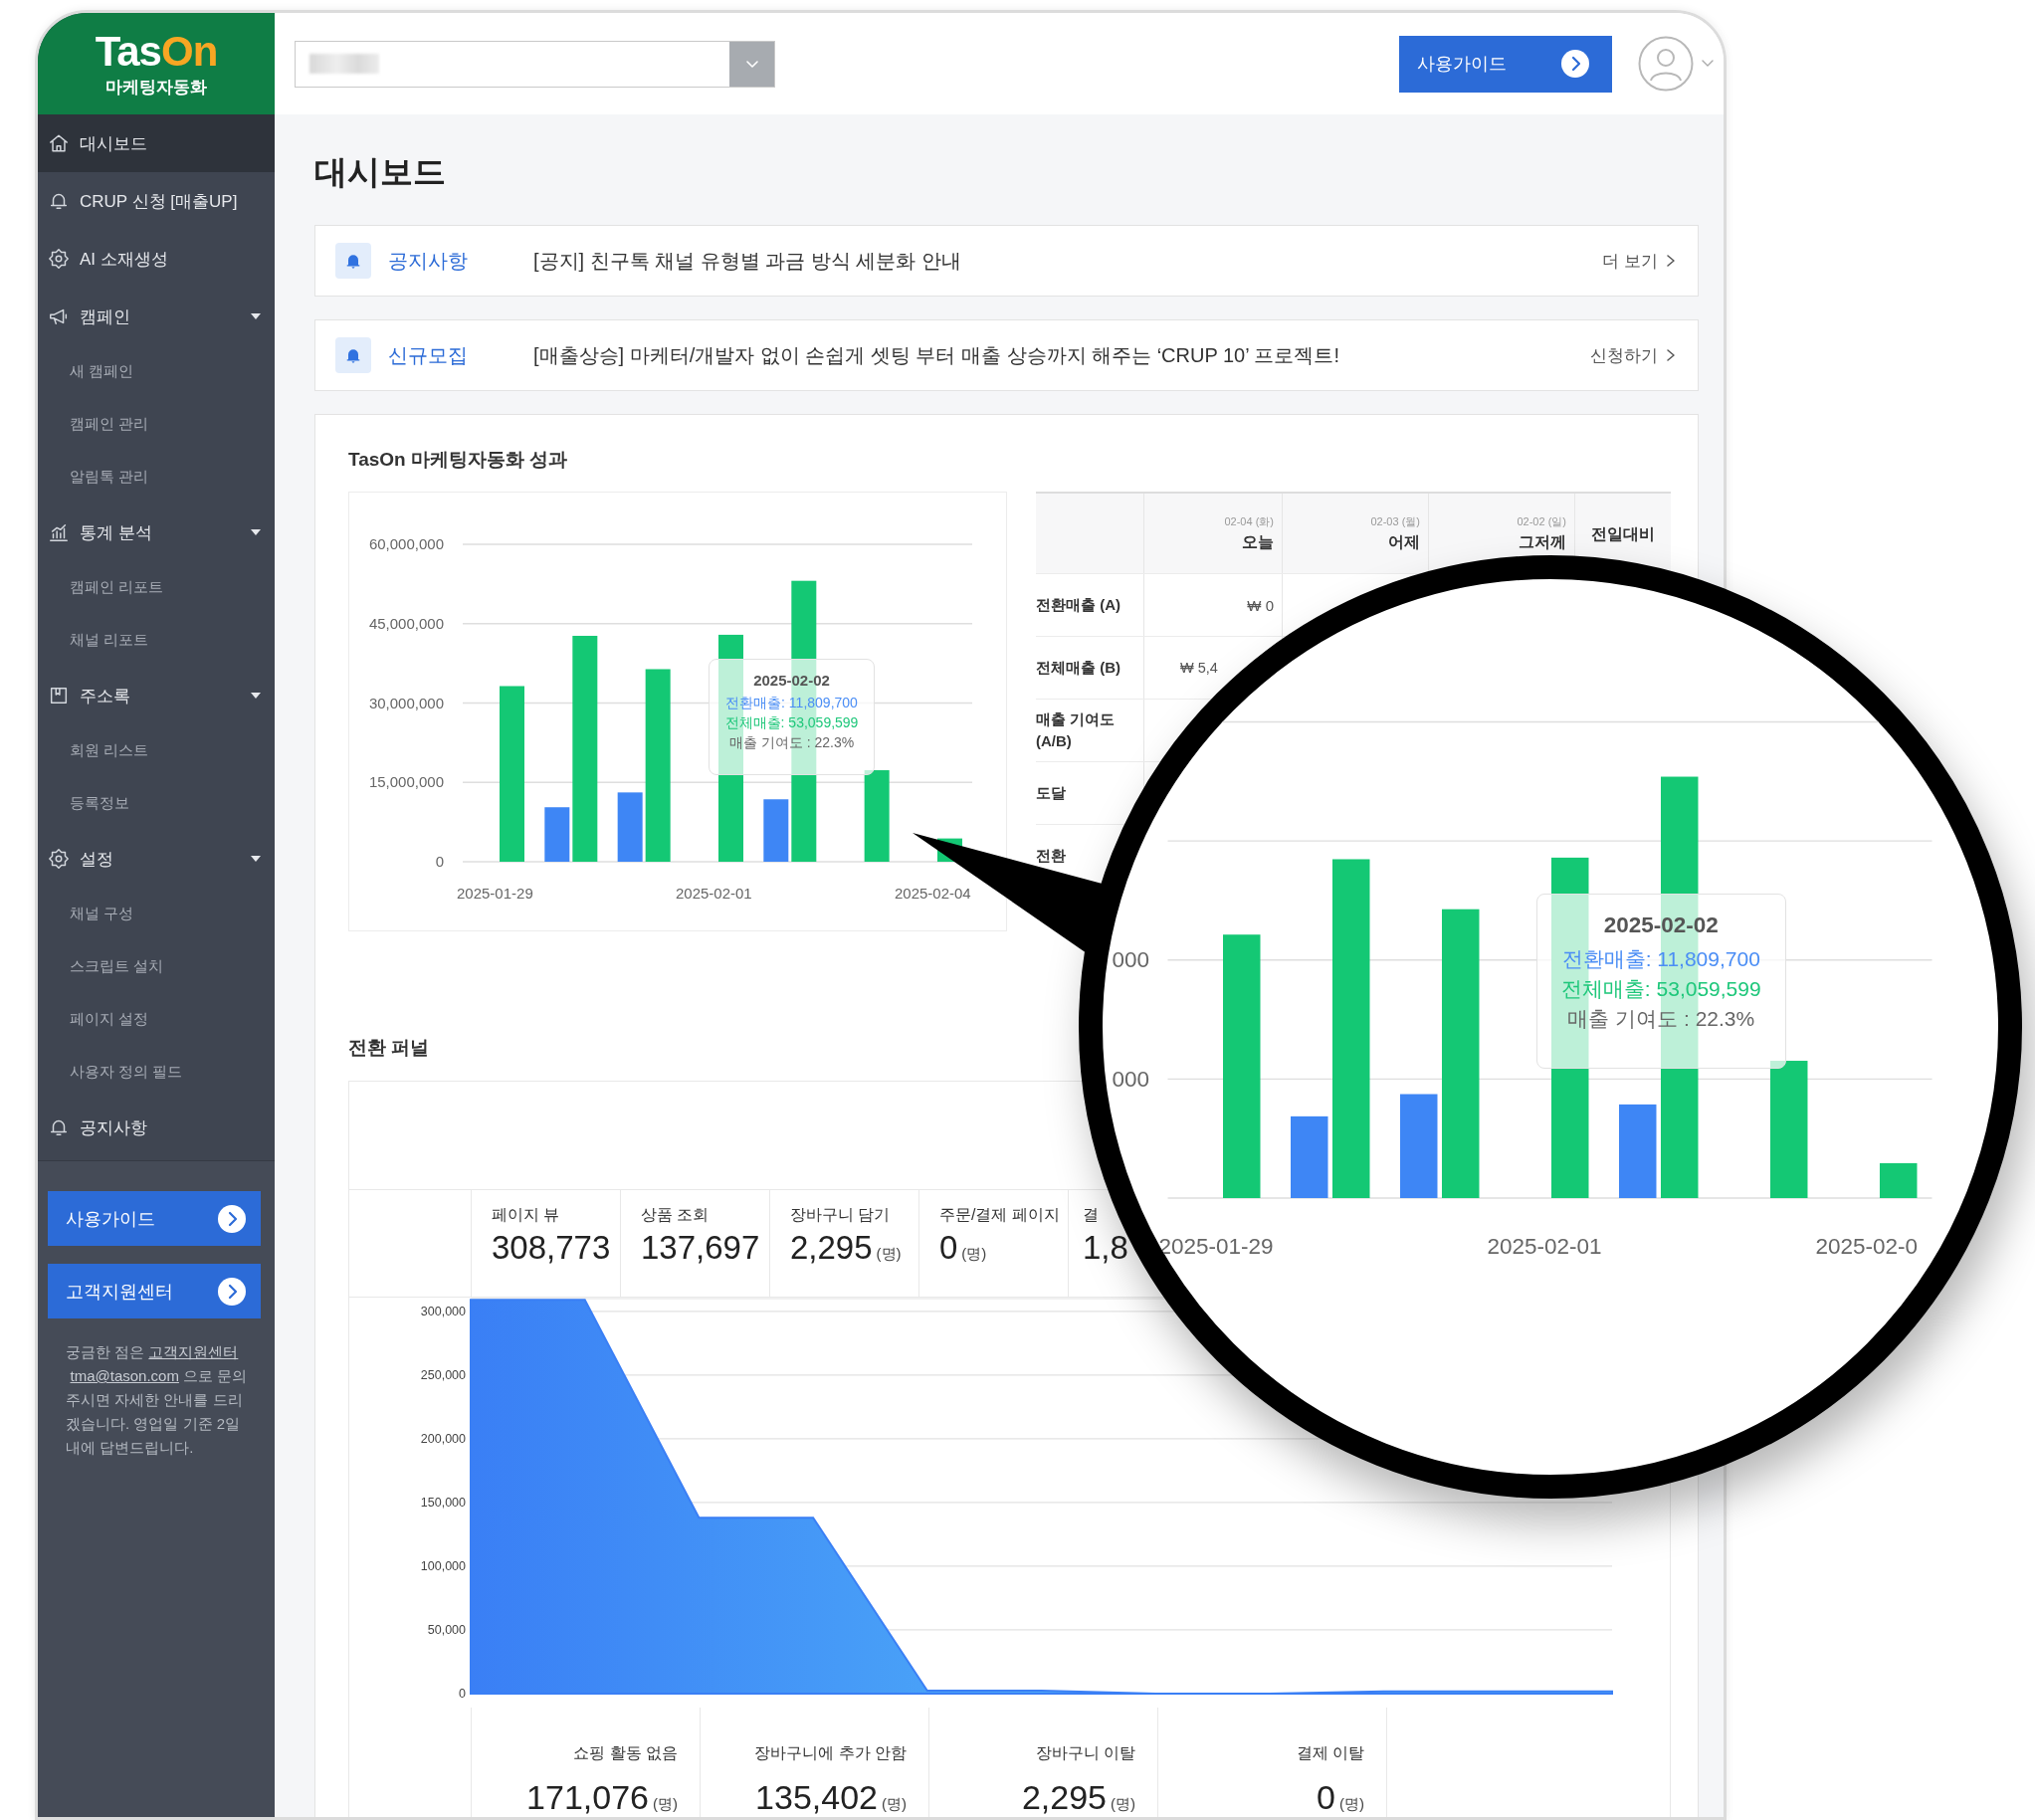 Image resolution: width=2035 pixels, height=1820 pixels. Describe the element at coordinates (156, 587) in the screenshot. I see `submenu-item: 캠페인 리포트` at that location.